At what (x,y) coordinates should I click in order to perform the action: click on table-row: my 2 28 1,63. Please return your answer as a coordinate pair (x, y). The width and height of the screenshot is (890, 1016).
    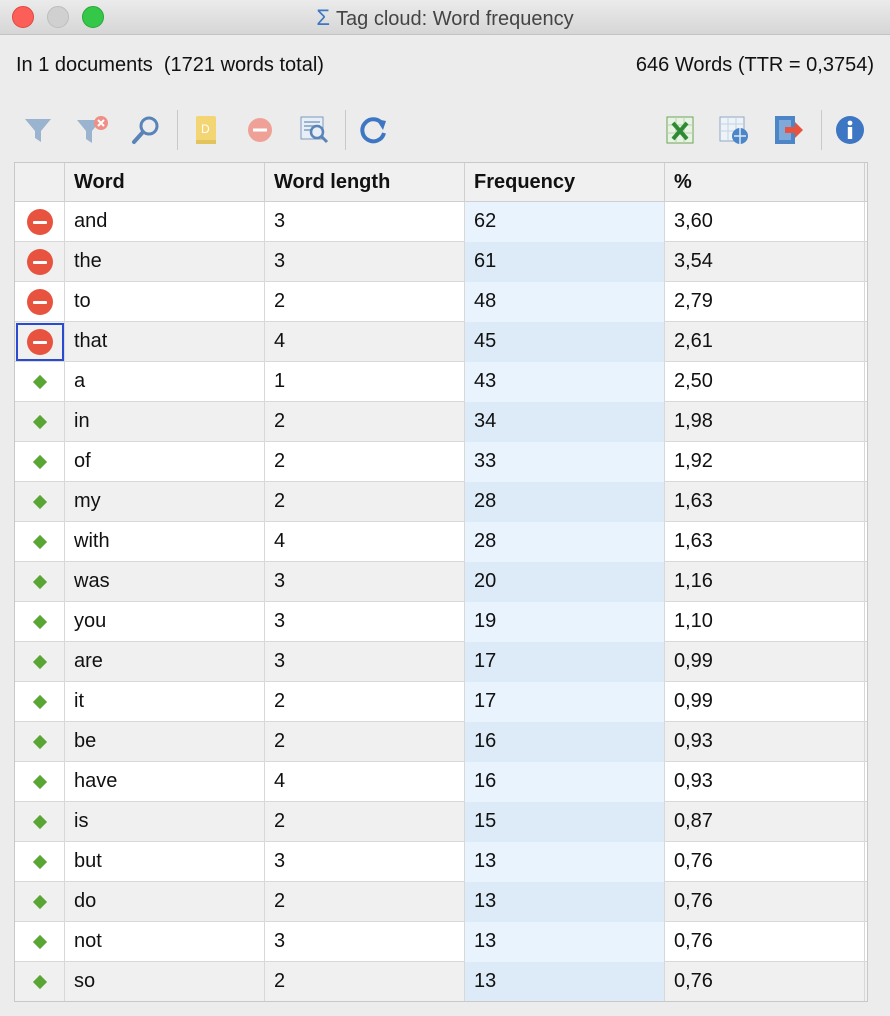
    Looking at the image, I should click on (441, 502).